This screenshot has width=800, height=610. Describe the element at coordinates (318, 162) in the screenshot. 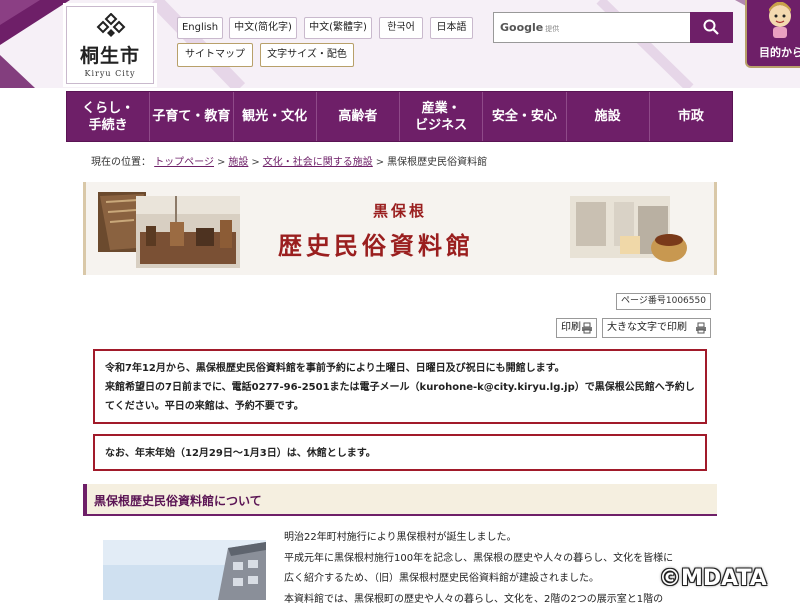

I see `breadcrumb-link-culture-facilities: 文化・社会に関する施設` at that location.